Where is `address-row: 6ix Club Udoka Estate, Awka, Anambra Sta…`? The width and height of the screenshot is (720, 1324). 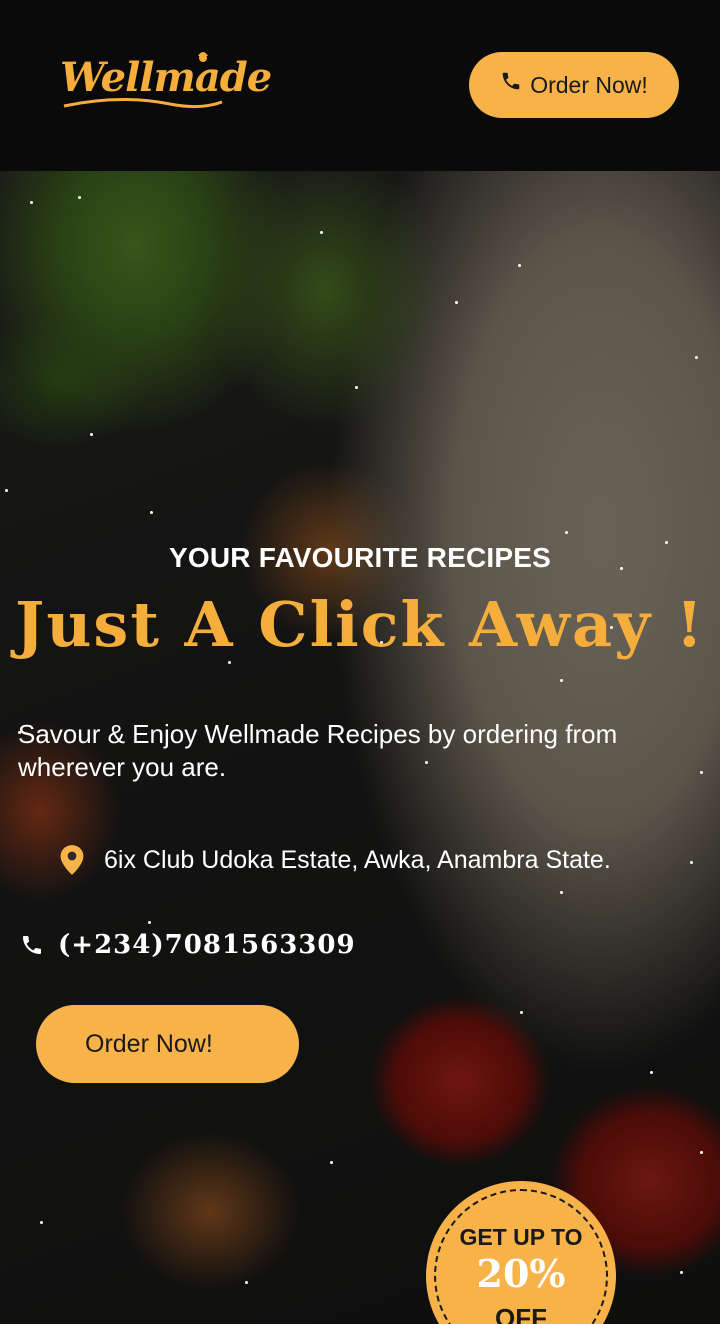
address-row: 6ix Club Udoka Estate, Awka, Anambra Sta… is located at coordinates (334, 860).